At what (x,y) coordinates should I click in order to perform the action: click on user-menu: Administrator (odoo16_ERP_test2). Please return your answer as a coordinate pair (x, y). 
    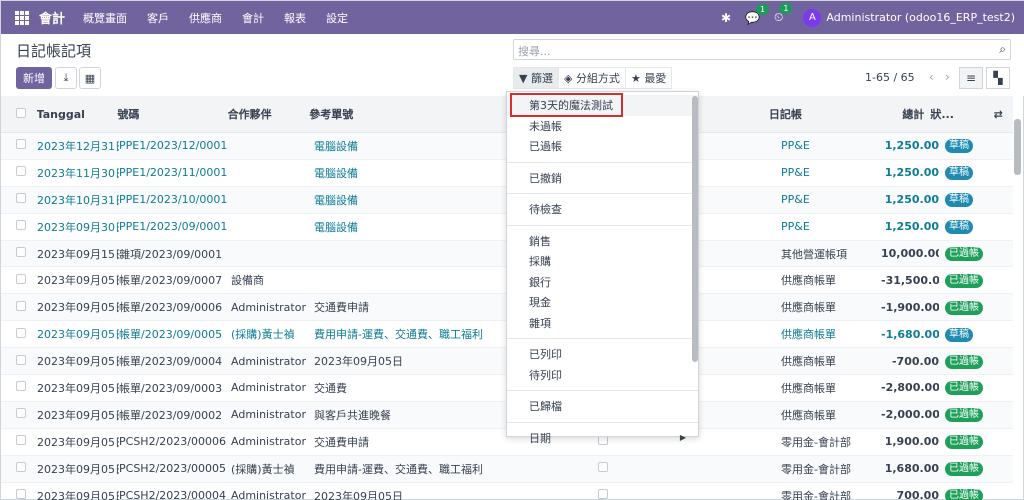
    Looking at the image, I should click on (920, 17).